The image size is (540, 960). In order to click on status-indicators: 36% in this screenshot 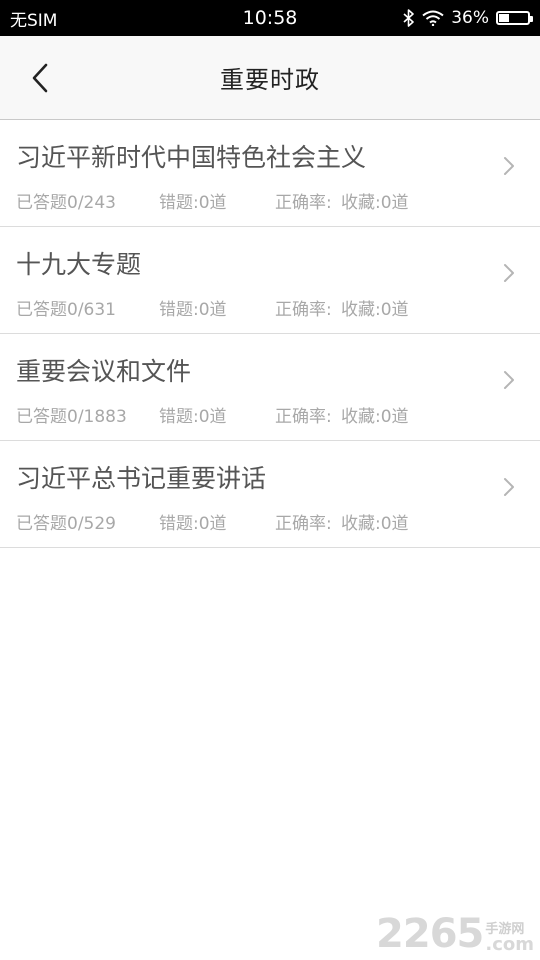, I will do `click(468, 18)`.